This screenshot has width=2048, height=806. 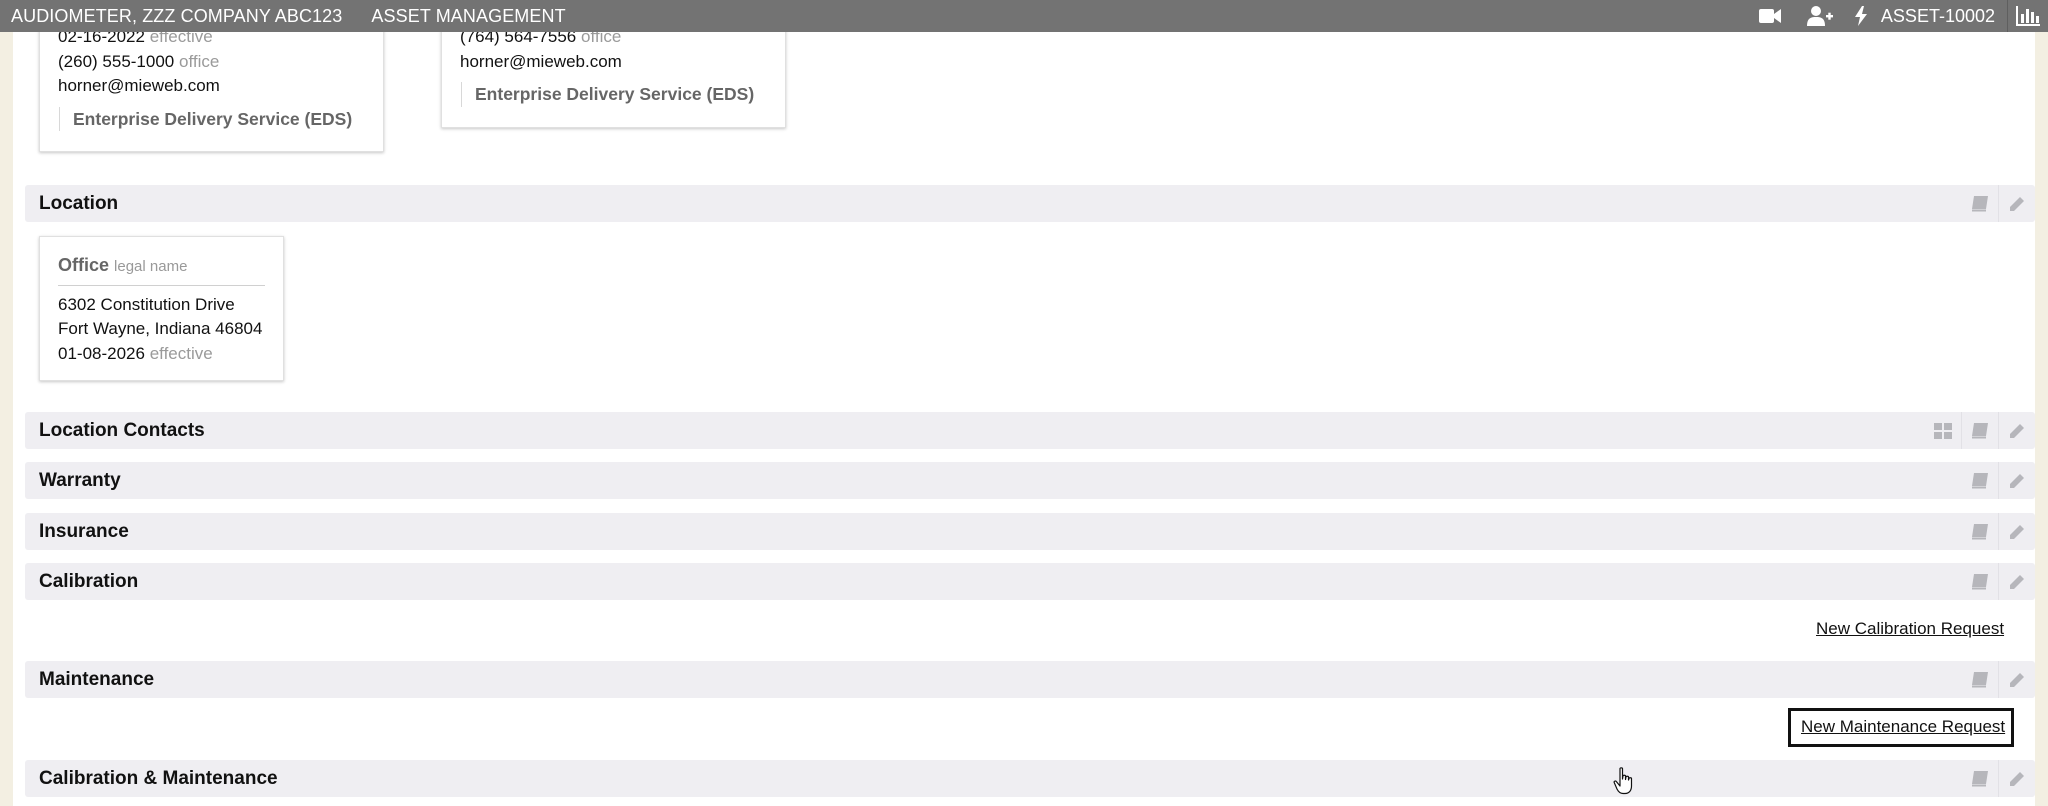 What do you see at coordinates (1938, 16) in the screenshot?
I see `asset-id: ASSET-10002` at bounding box center [1938, 16].